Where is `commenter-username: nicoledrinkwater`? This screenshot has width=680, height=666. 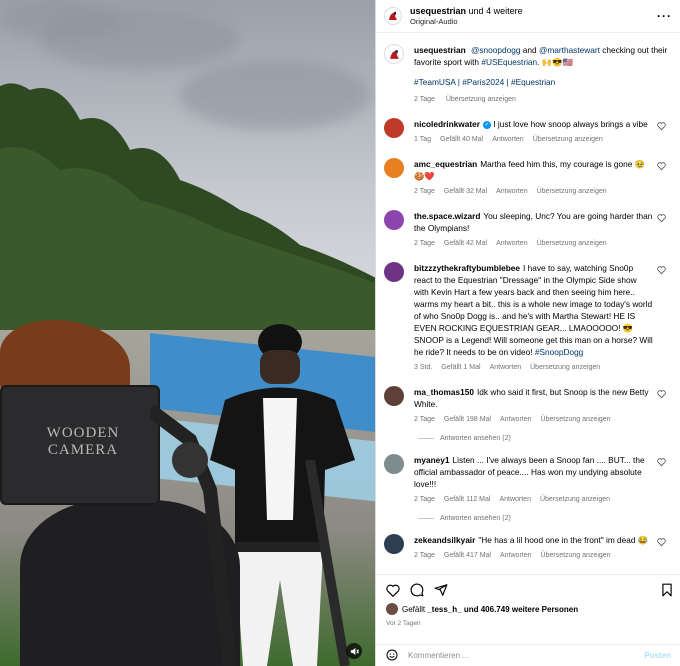
commenter-username: nicoledrinkwater is located at coordinates (447, 124).